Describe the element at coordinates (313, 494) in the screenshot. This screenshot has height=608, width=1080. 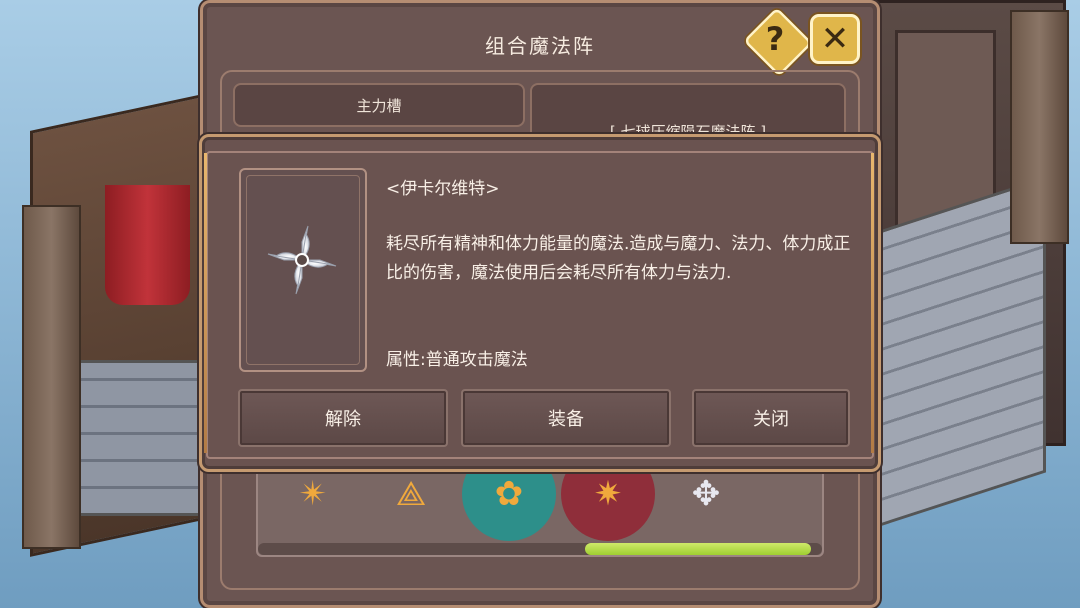
I see `golden-star-rune-icon: ✴` at that location.